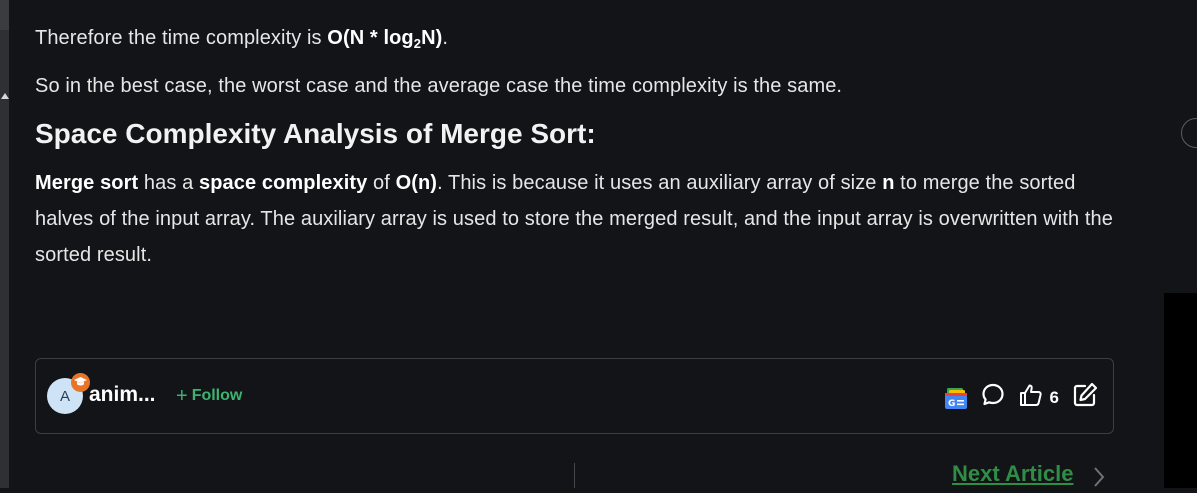 The height and width of the screenshot is (493, 1197). What do you see at coordinates (5, 96) in the screenshot?
I see `collapse-caret-icon` at bounding box center [5, 96].